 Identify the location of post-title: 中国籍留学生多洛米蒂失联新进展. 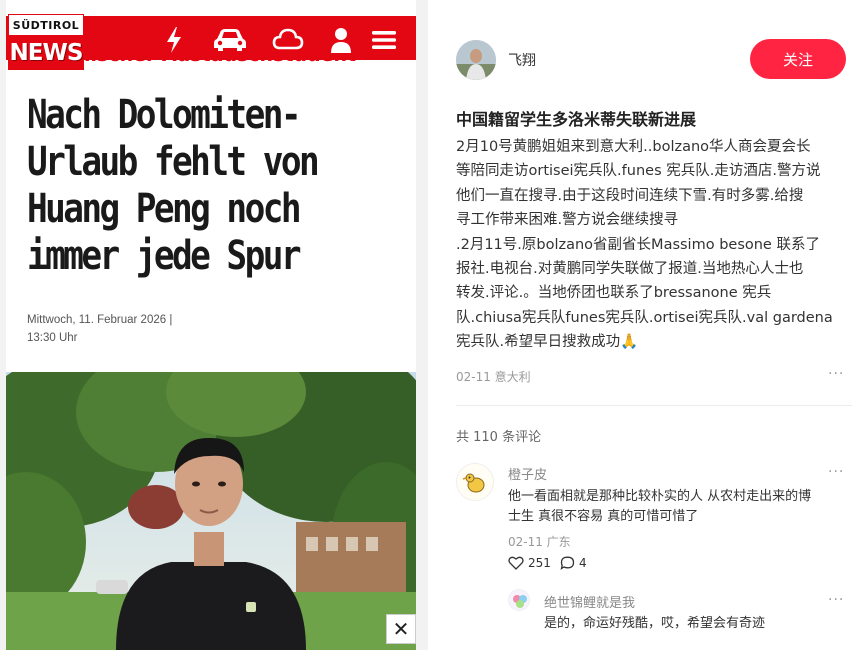
(576, 119).